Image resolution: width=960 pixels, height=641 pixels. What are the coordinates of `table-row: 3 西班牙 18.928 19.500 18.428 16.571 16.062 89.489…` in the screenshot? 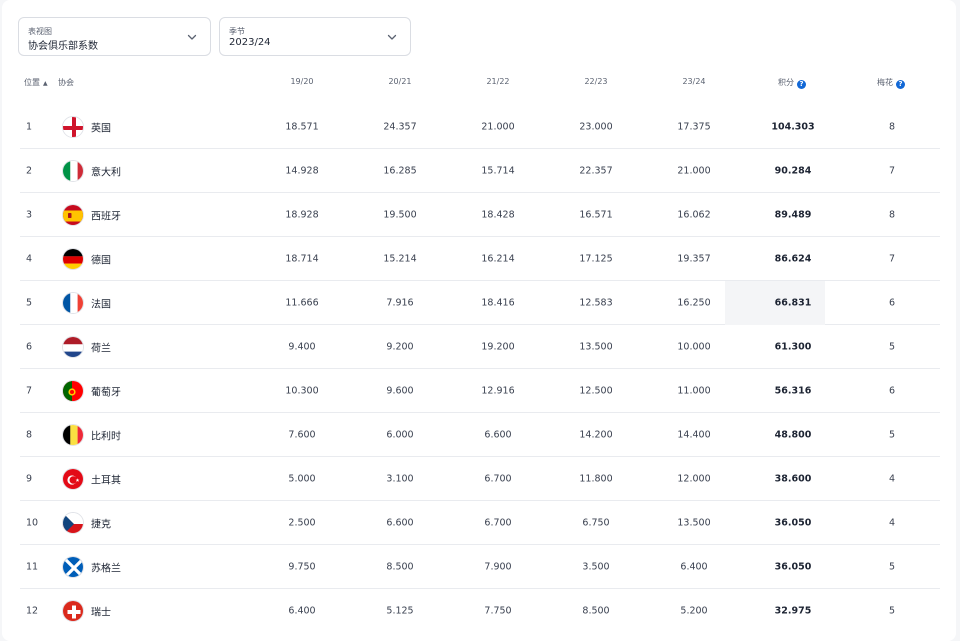 It's located at (480, 215).